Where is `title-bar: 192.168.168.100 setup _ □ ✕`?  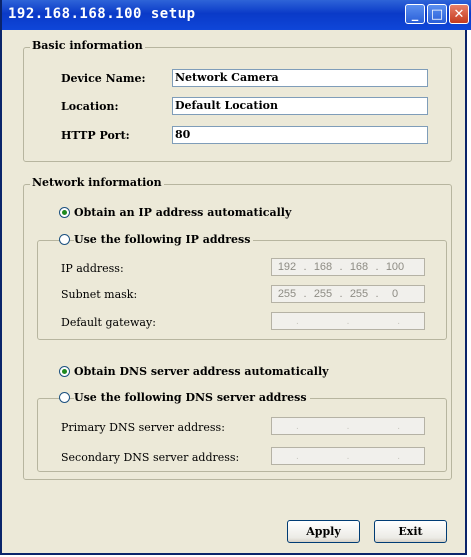
title-bar: 192.168.168.100 setup _ □ ✕ is located at coordinates (236, 15).